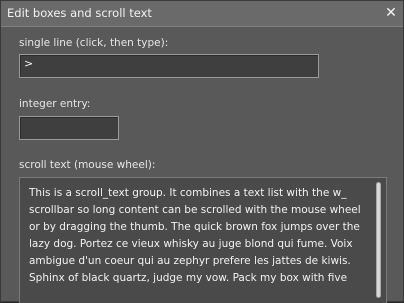 The width and height of the screenshot is (404, 303). I want to click on window-title: Edit boxes and scroll text, so click(79, 13).